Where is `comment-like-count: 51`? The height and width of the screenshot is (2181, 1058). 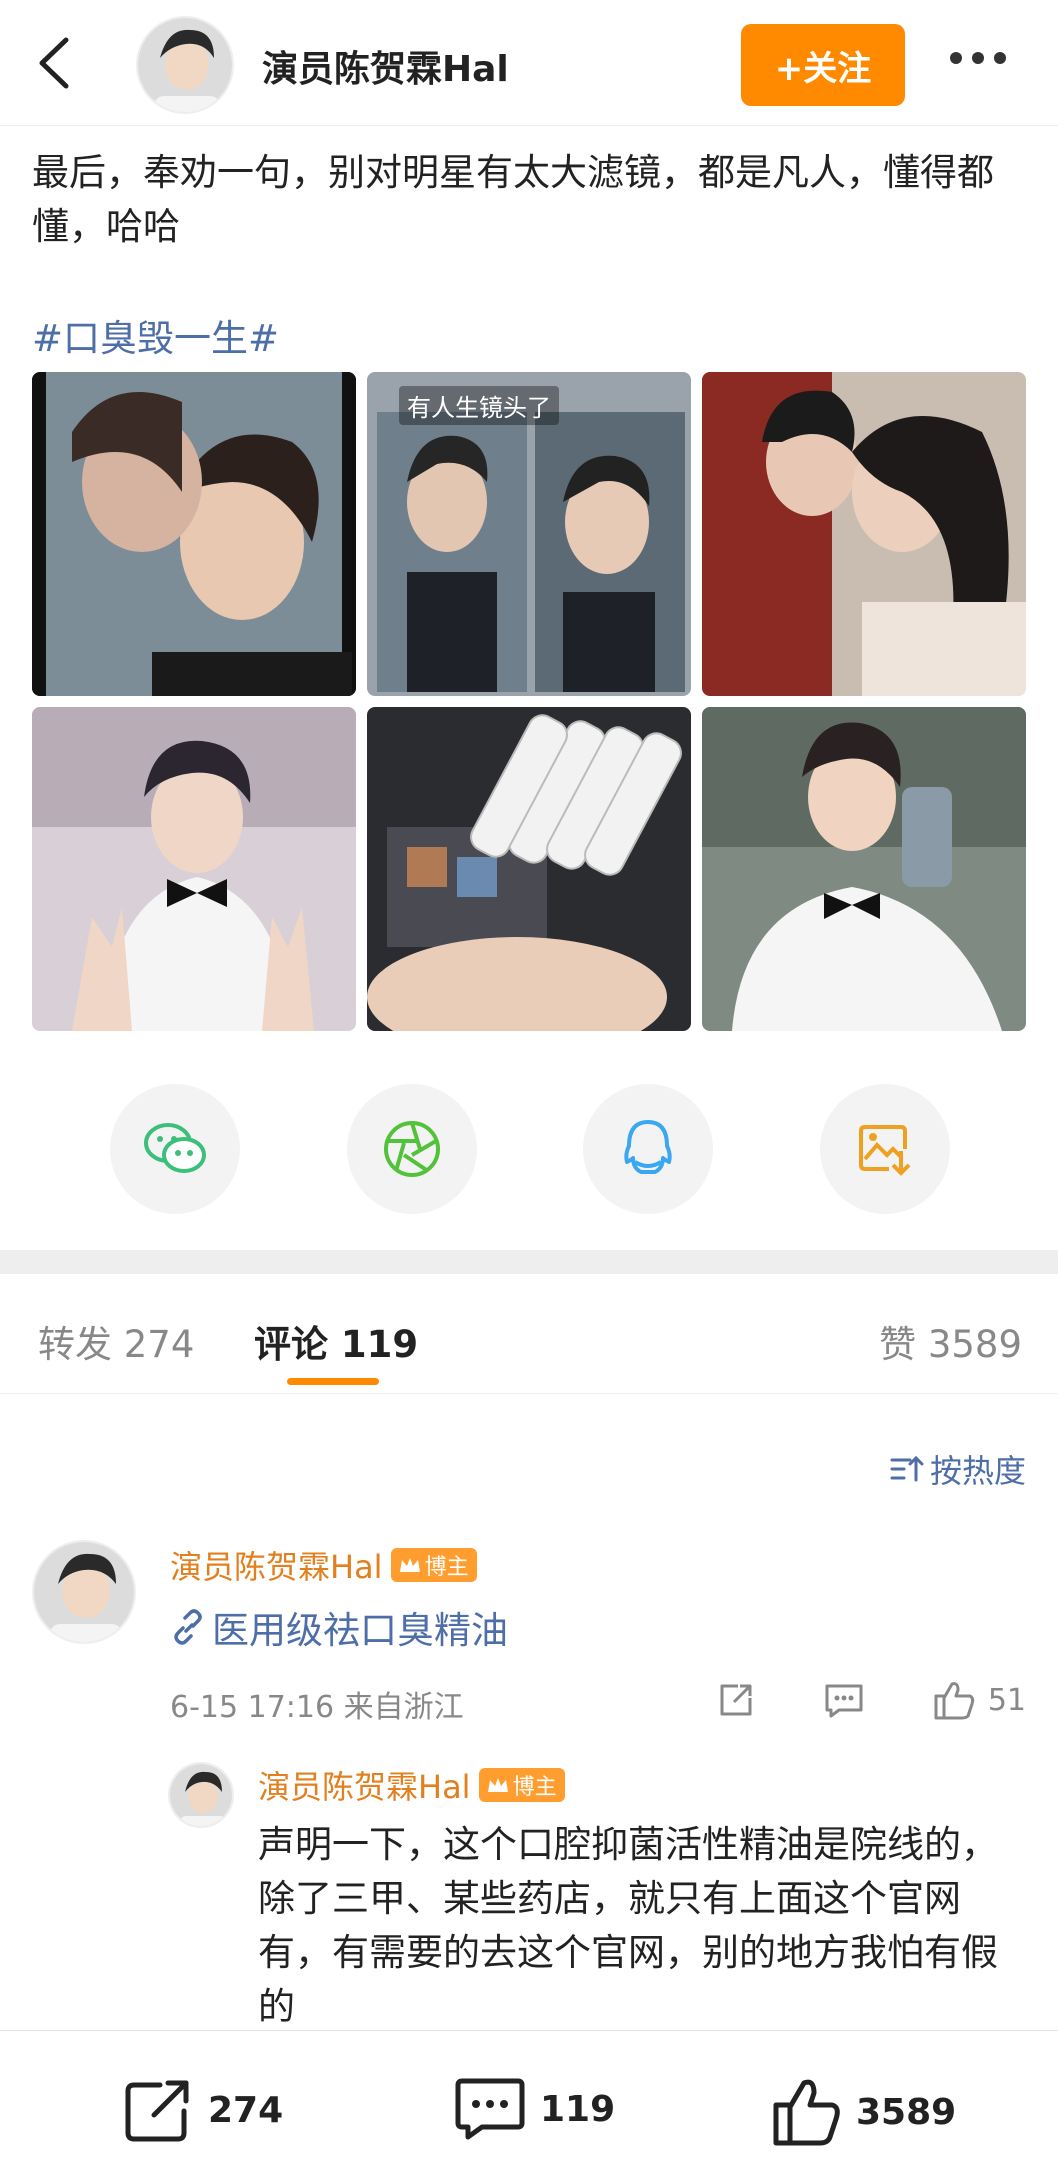
comment-like-count: 51 is located at coordinates (1006, 1700).